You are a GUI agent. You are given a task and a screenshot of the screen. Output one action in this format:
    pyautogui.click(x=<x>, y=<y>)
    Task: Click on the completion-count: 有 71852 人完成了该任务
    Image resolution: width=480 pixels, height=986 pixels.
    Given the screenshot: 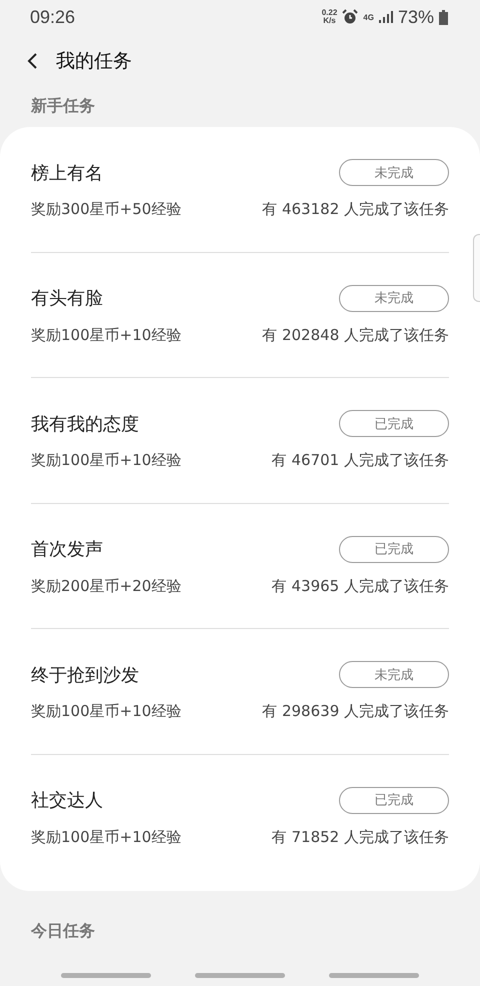 What is the action you would take?
    pyautogui.click(x=360, y=837)
    